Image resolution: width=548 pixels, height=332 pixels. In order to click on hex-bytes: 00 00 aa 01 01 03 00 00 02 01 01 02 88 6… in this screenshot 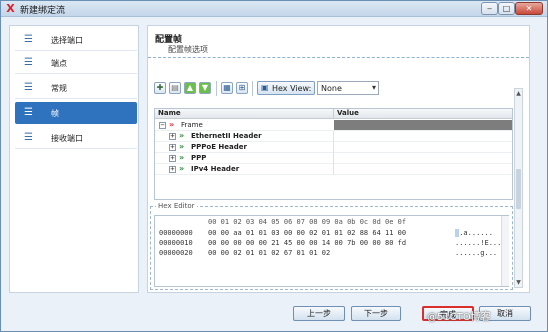, I will do `click(307, 234)`.